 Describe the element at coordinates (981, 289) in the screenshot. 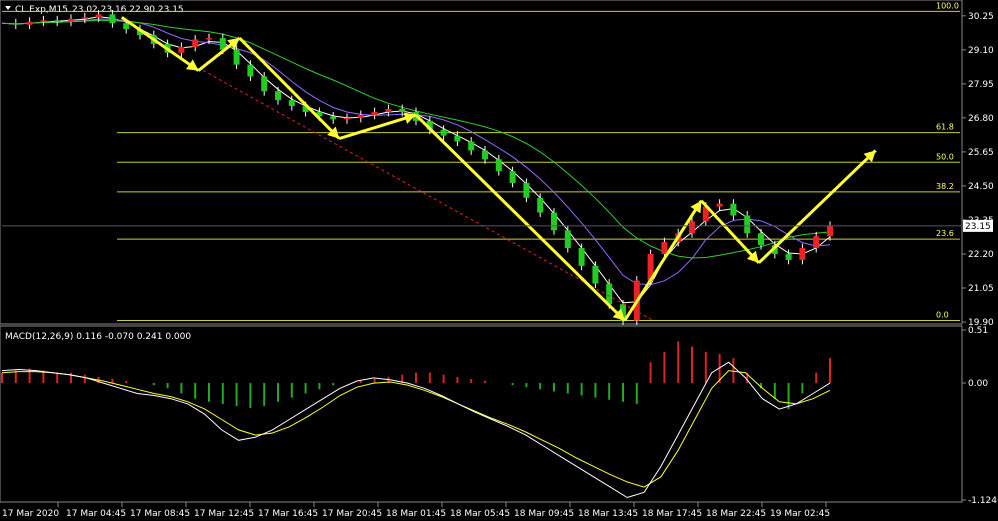

I see `price-tick-label: 21.05` at that location.